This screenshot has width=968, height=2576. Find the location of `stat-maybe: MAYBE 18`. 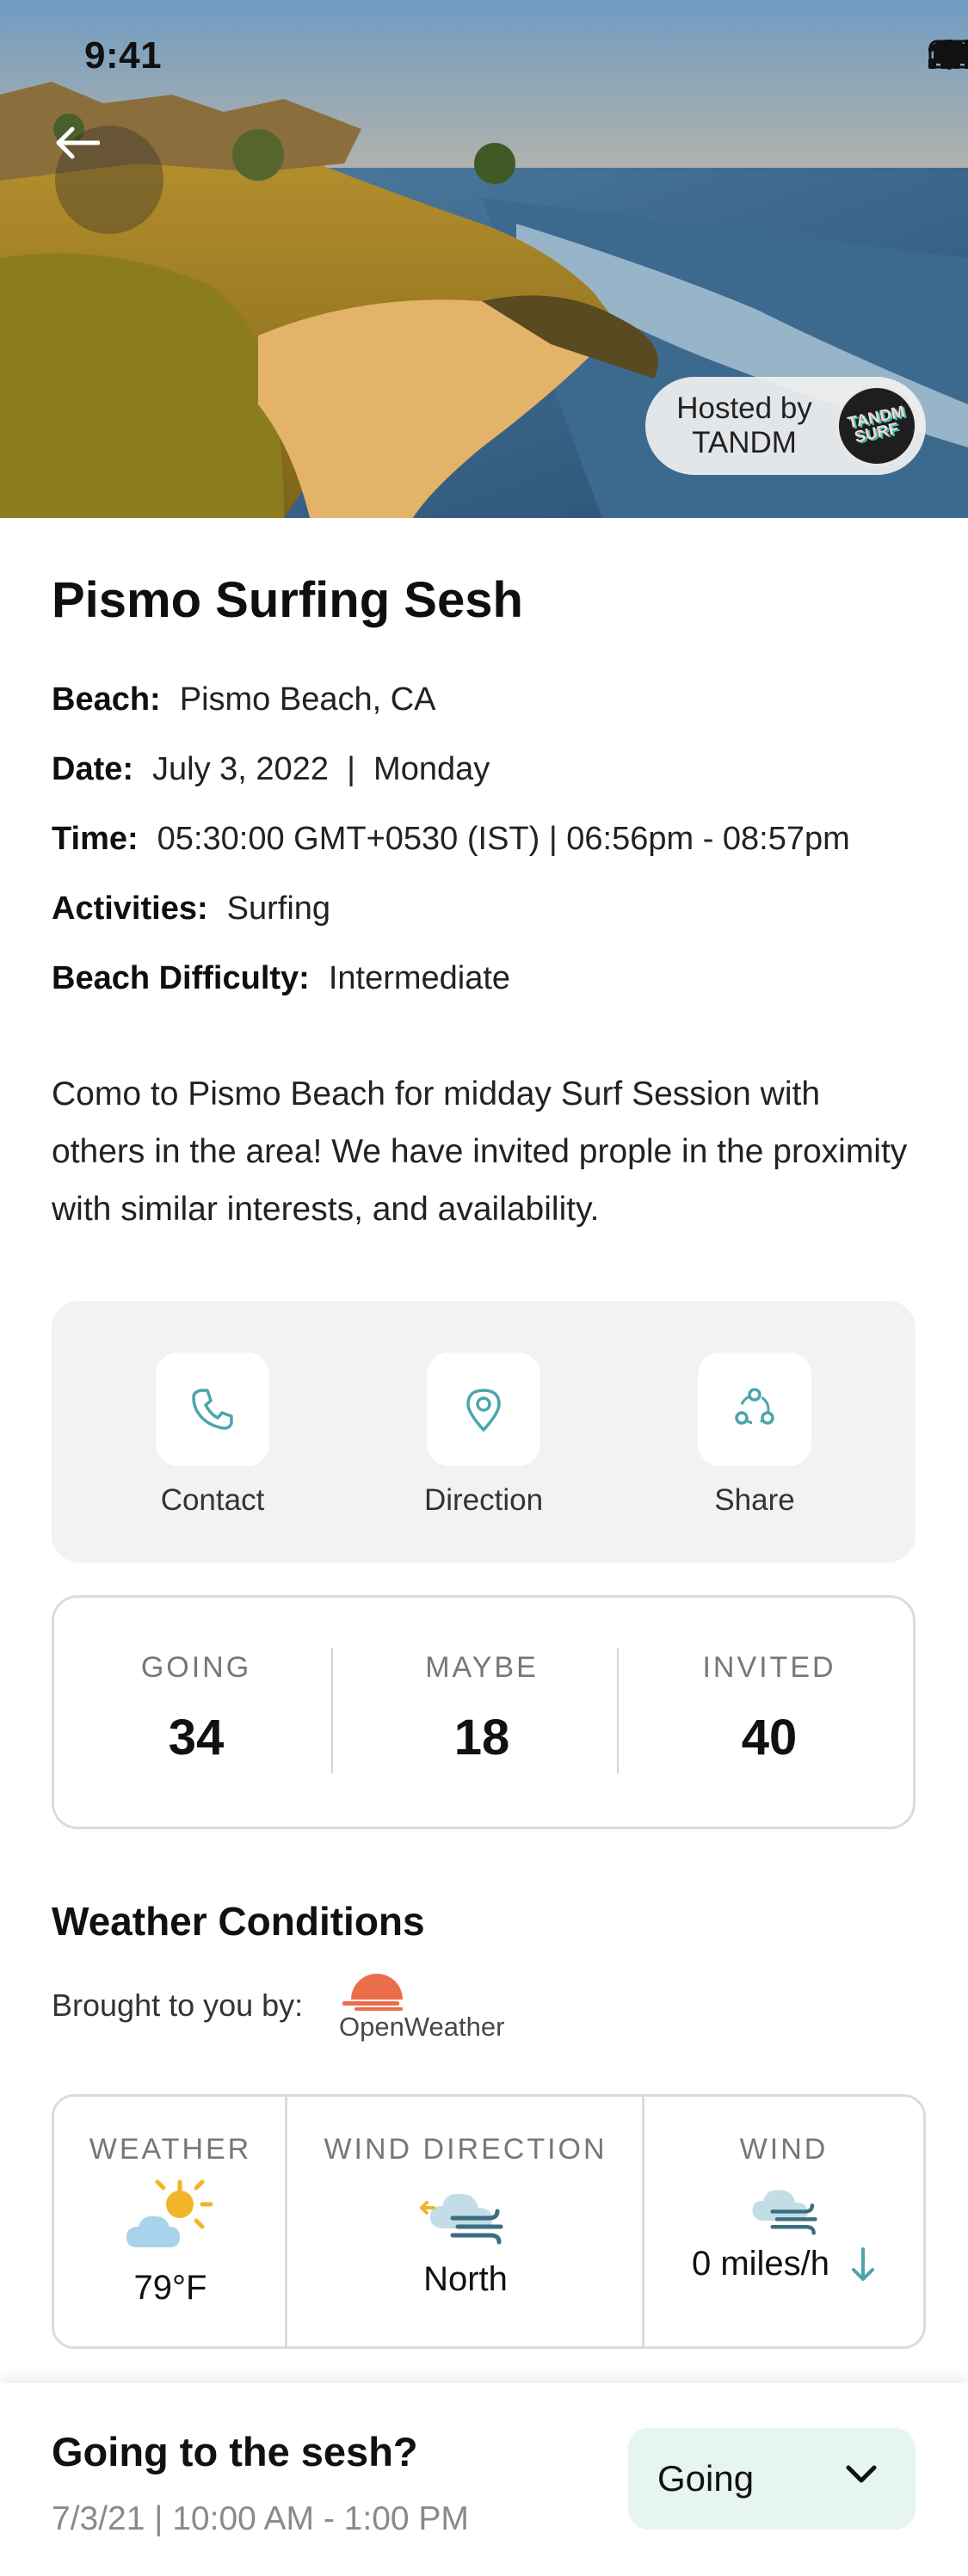

stat-maybe: MAYBE 18 is located at coordinates (482, 1712).